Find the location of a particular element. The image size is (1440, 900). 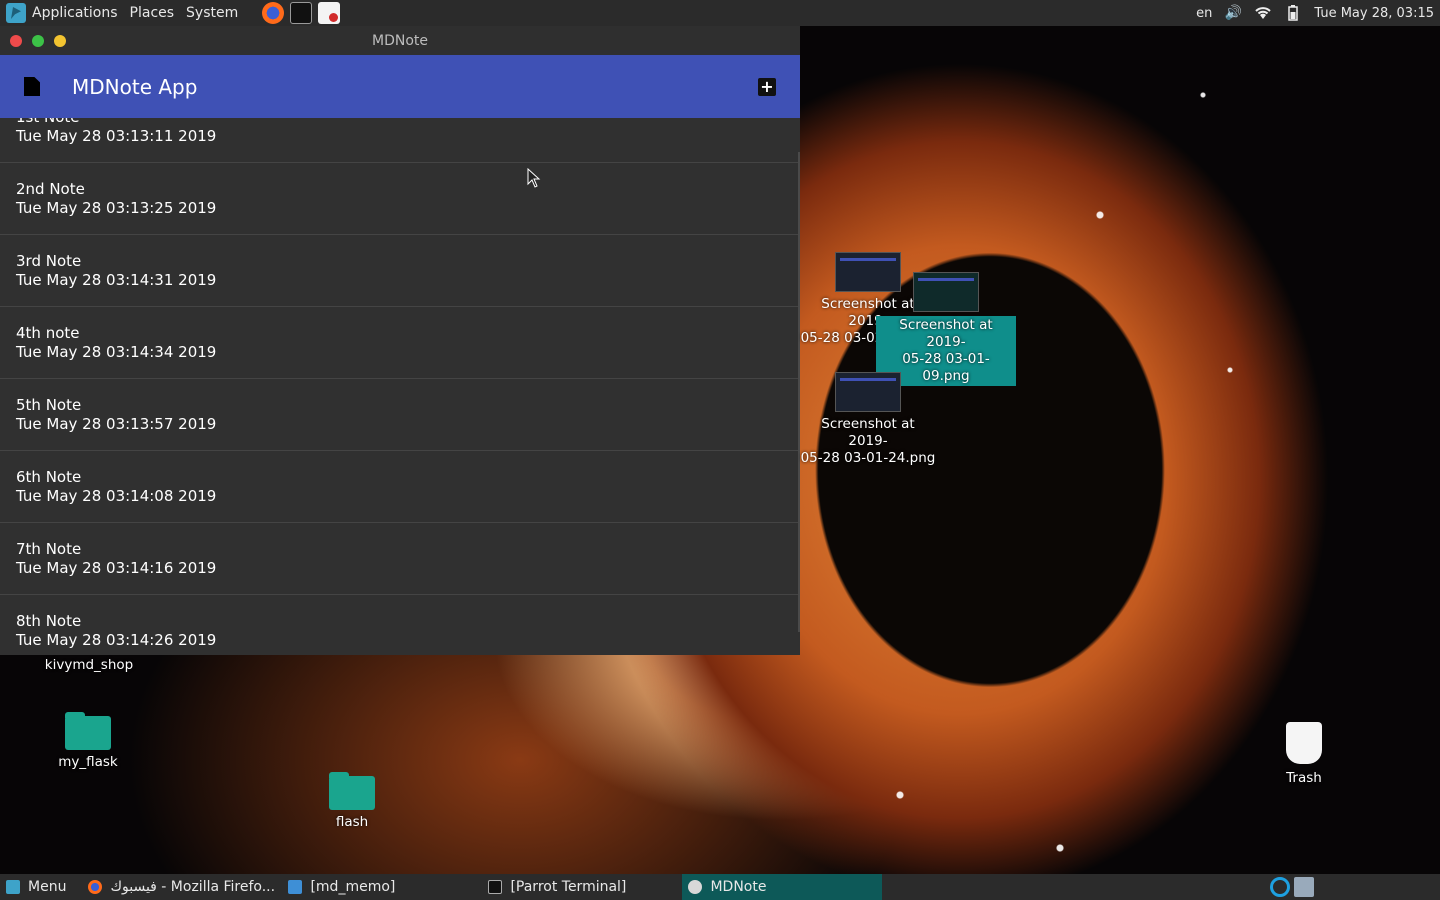

note-date: Tue May 28 03:14:08 2019 is located at coordinates (116, 495).